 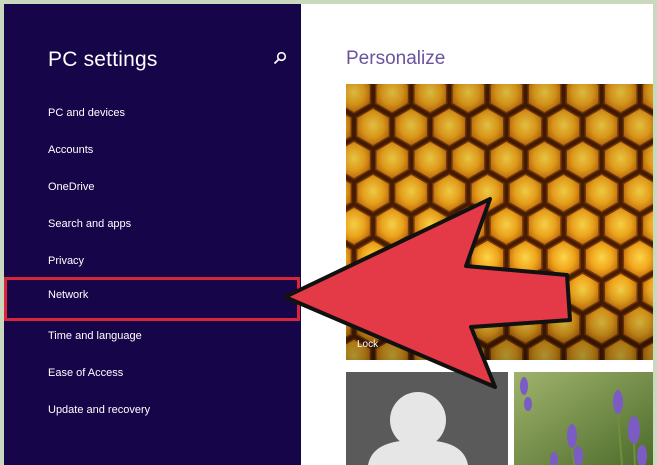 I want to click on sidebar-item-time-and-language: Time and language, so click(x=152, y=336).